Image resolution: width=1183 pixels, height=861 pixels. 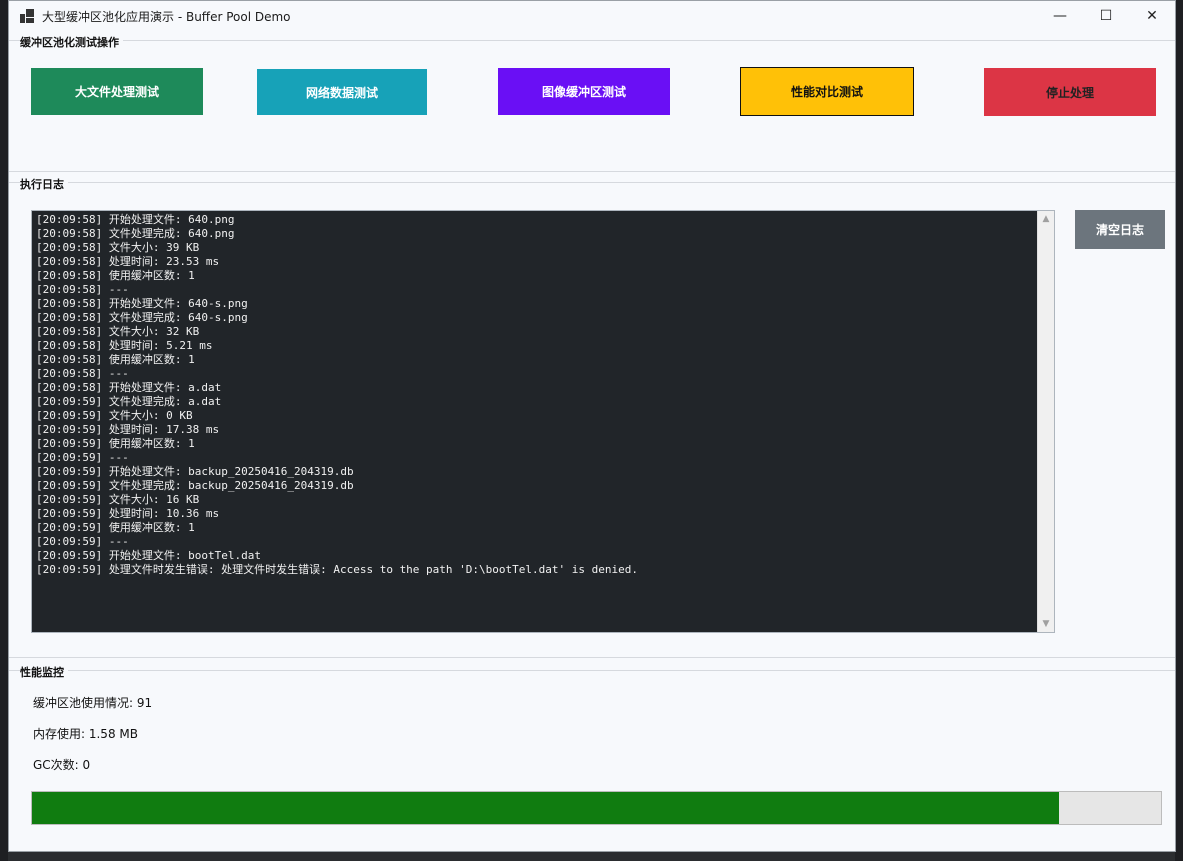 What do you see at coordinates (62, 765) in the screenshot?
I see `gc-count-label: GC次数: 0` at bounding box center [62, 765].